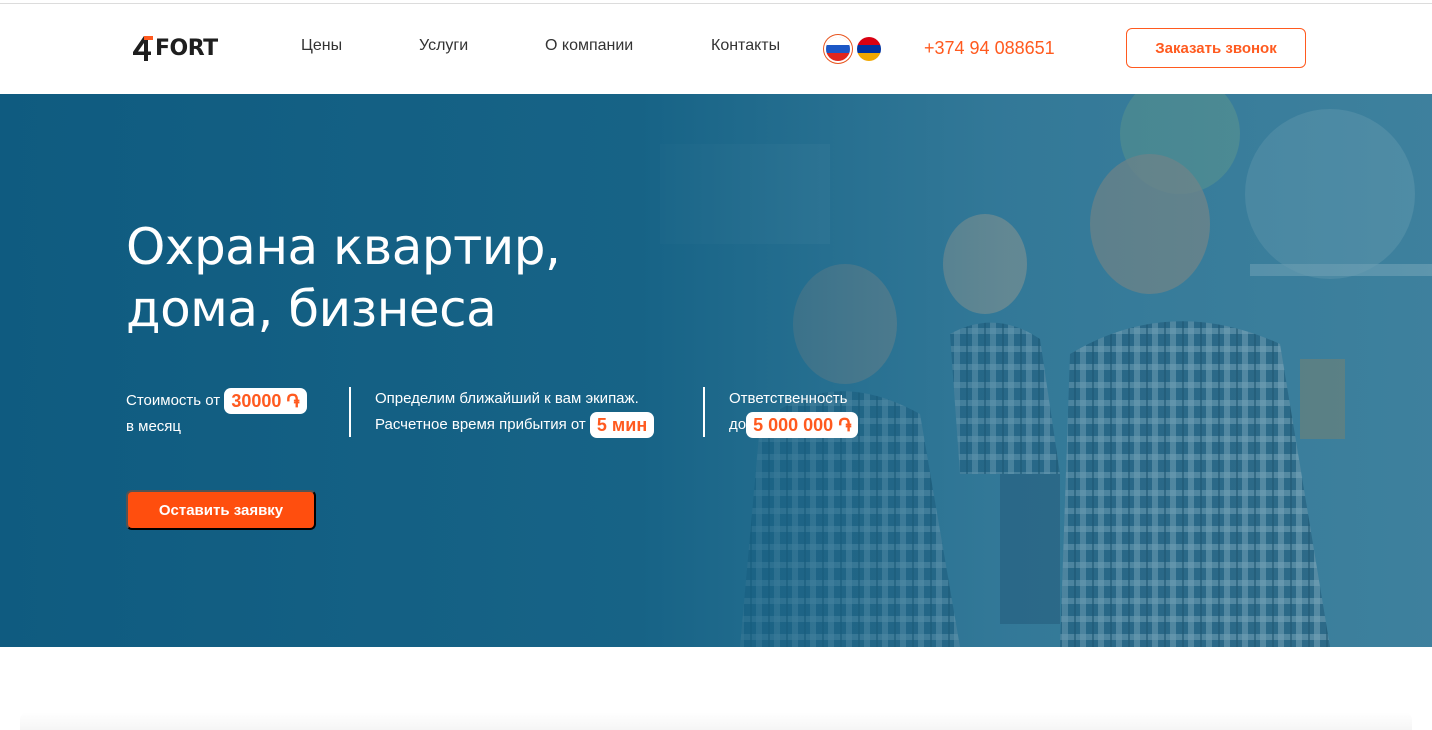  Describe the element at coordinates (838, 49) in the screenshot. I see `russia-flag-icon` at that location.